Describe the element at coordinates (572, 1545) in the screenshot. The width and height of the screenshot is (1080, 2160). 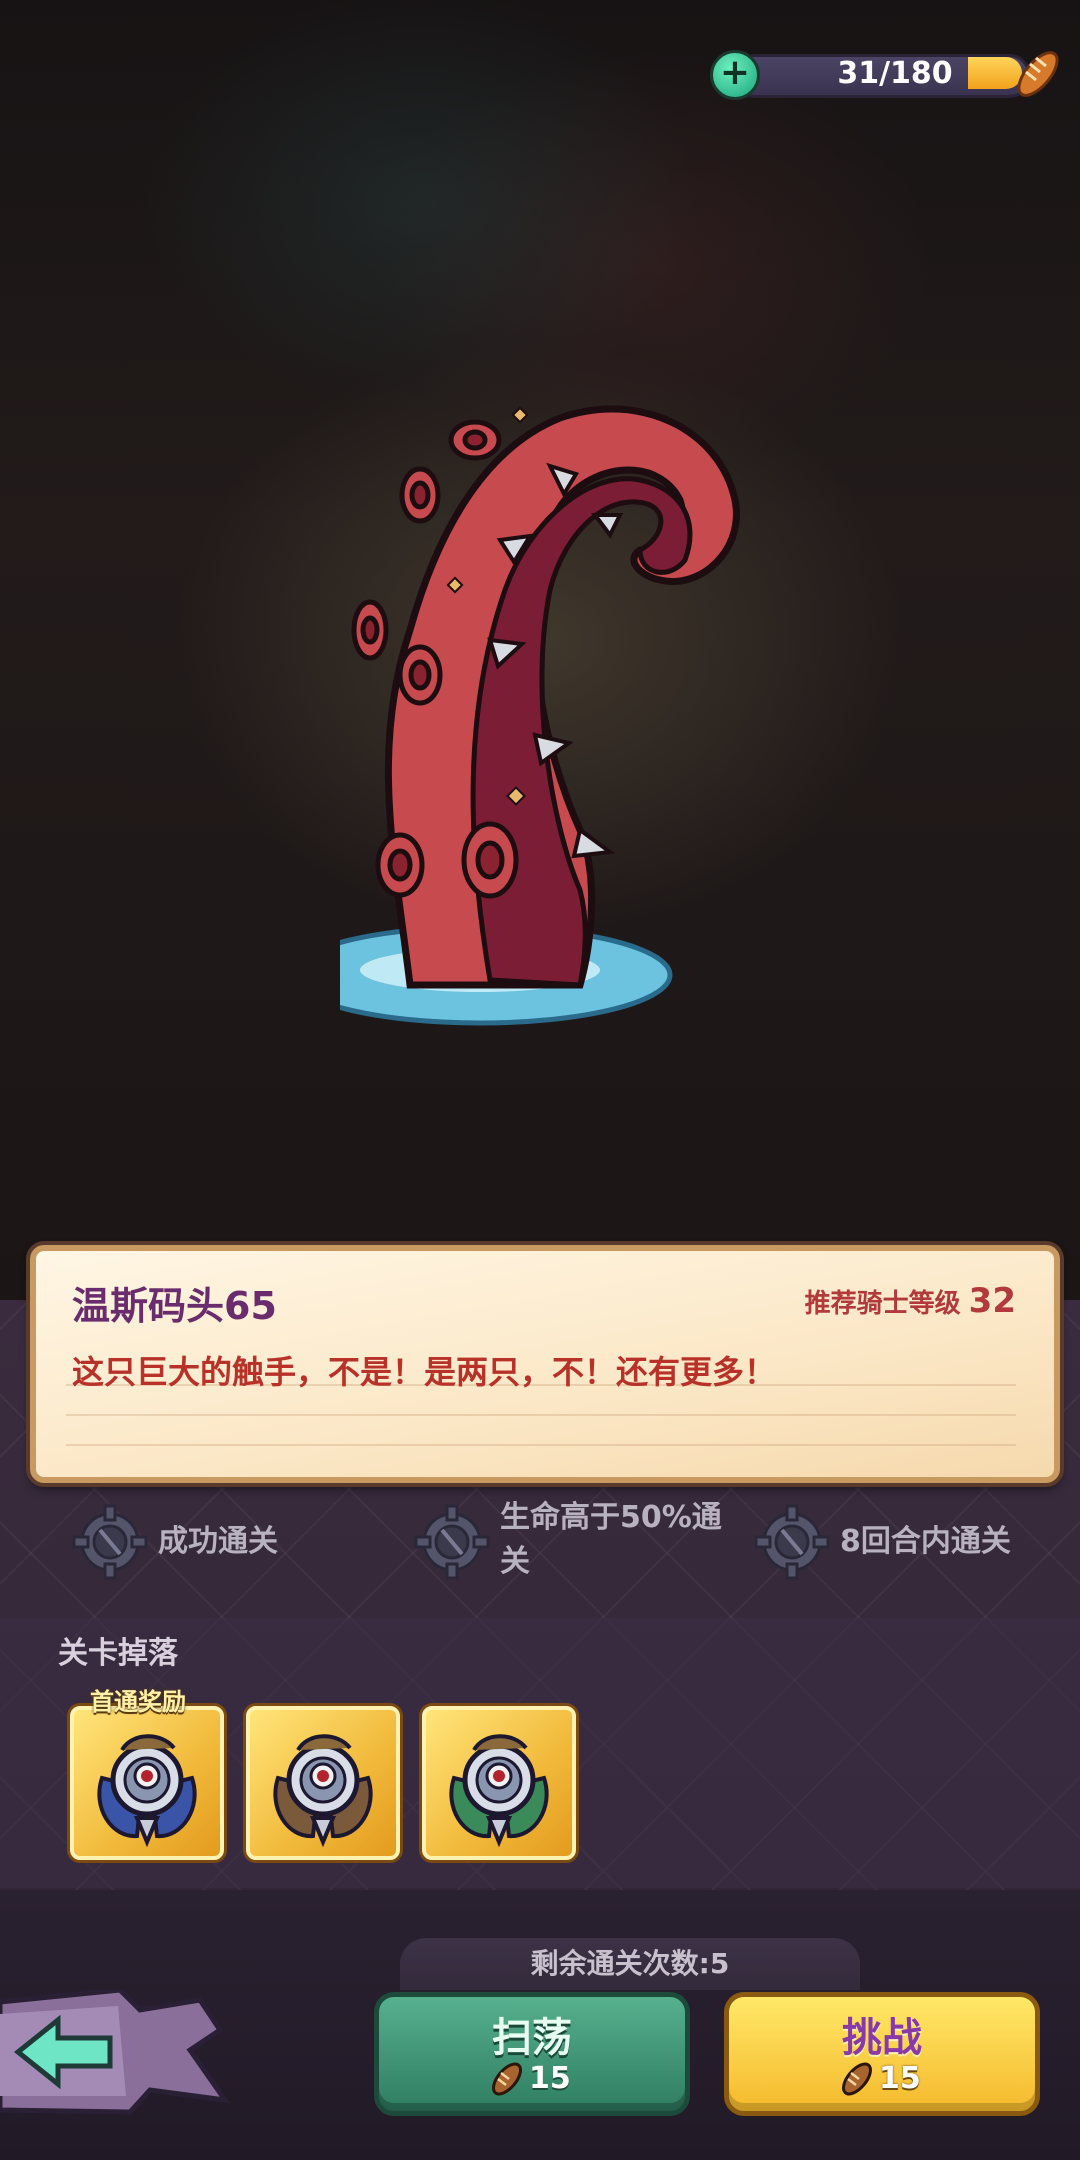
I see `objective-2: 生命高于50%通 关` at that location.